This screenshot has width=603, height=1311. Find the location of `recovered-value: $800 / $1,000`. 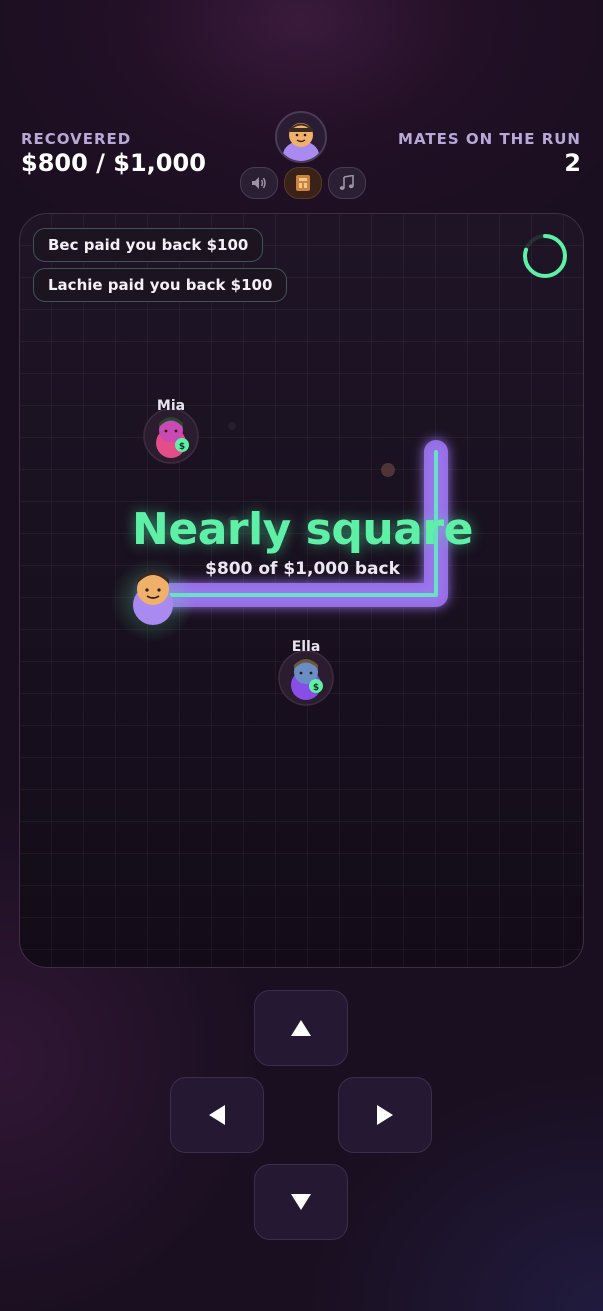

recovered-value: $800 / $1,000 is located at coordinates (113, 163).